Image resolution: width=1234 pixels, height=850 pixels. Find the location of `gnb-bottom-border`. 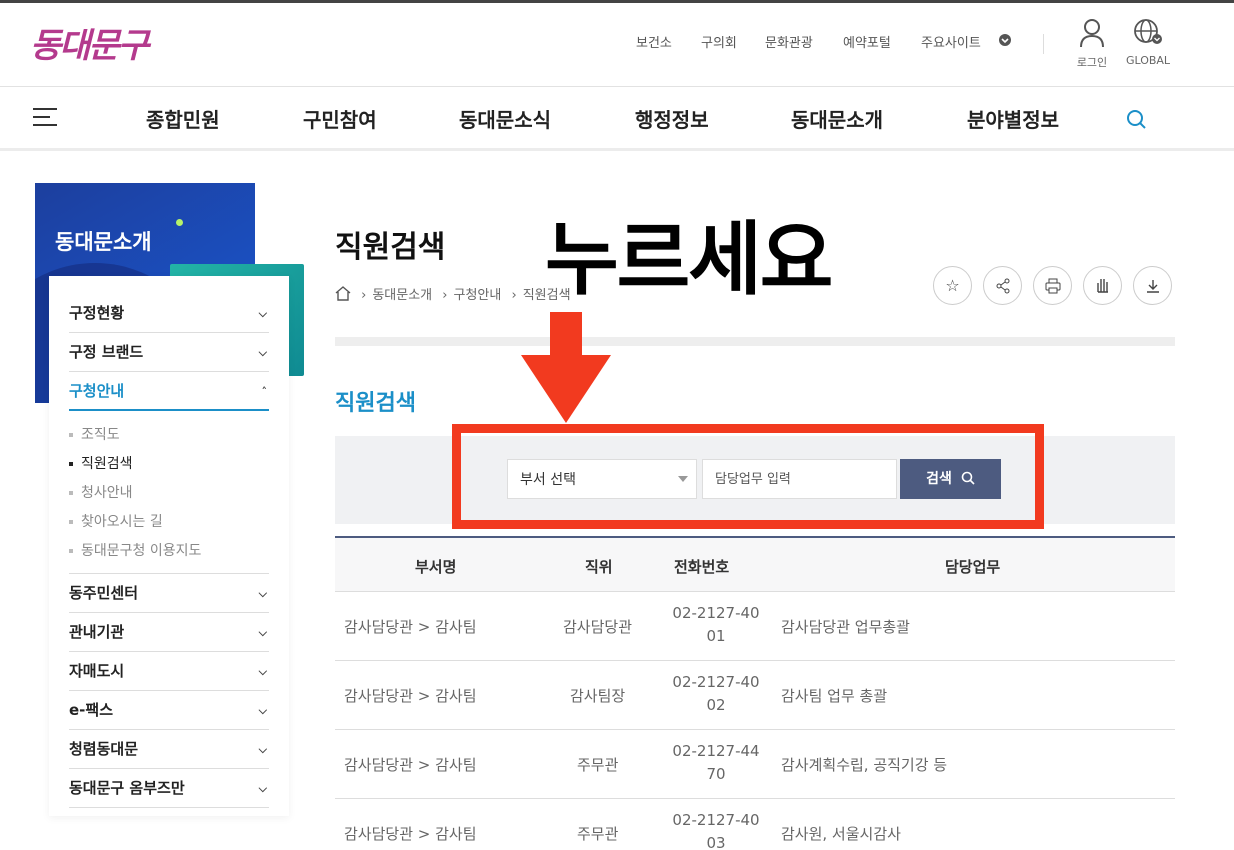

gnb-bottom-border is located at coordinates (617, 149).